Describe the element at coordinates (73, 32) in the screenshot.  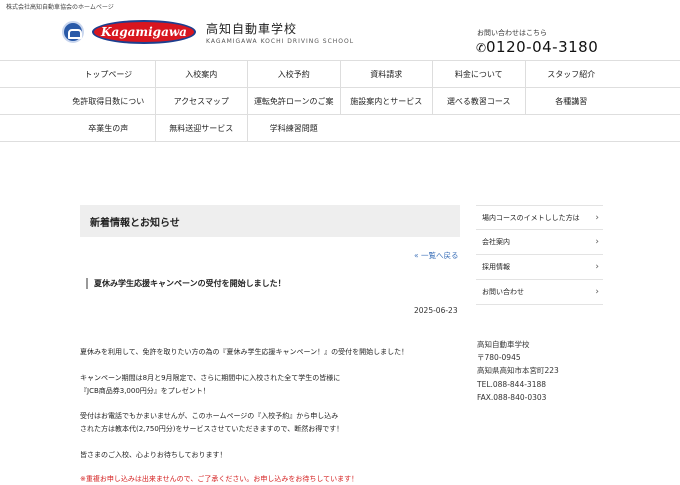
I see `school-emblem-icon` at that location.